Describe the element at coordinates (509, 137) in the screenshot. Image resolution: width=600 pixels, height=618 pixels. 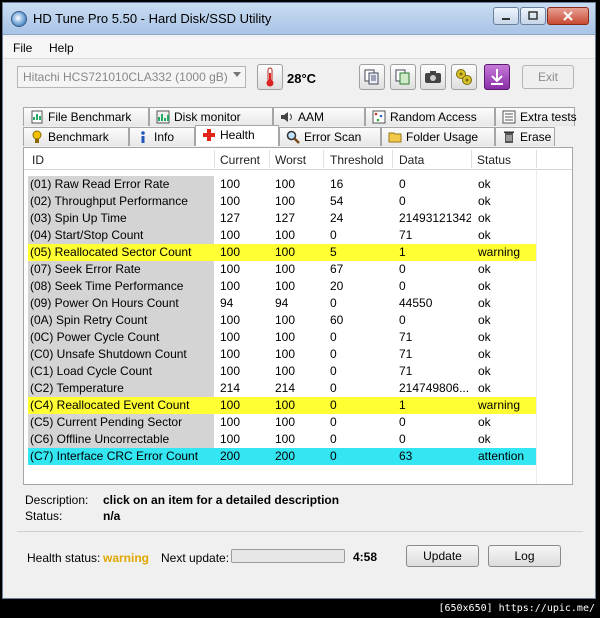
I see `trash-icon` at that location.